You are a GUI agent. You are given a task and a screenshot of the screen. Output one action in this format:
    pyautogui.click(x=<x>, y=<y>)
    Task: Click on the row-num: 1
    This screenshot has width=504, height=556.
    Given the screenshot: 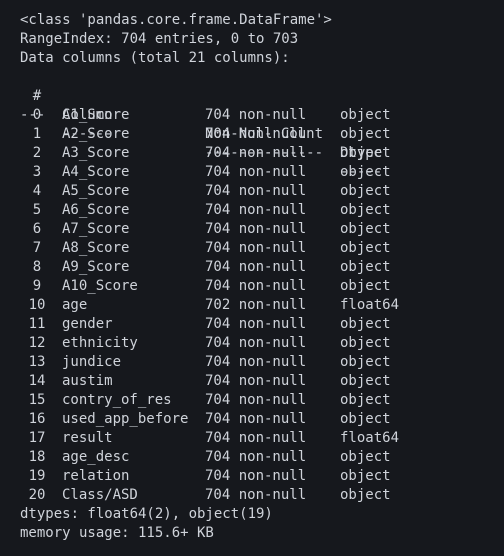 What is the action you would take?
    pyautogui.click(x=37, y=134)
    